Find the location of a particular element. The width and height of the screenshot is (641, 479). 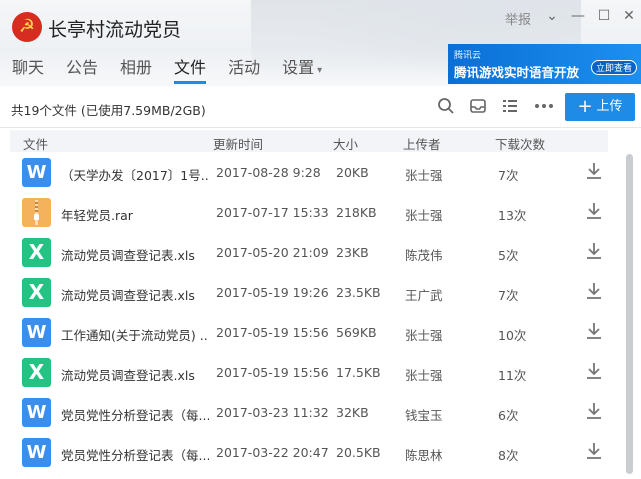

column-file: 文件 is located at coordinates (35, 143).